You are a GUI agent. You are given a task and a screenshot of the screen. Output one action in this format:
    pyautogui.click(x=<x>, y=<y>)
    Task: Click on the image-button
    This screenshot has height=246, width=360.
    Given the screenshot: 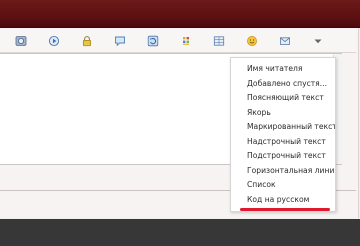 What is the action you would take?
    pyautogui.click(x=21, y=41)
    